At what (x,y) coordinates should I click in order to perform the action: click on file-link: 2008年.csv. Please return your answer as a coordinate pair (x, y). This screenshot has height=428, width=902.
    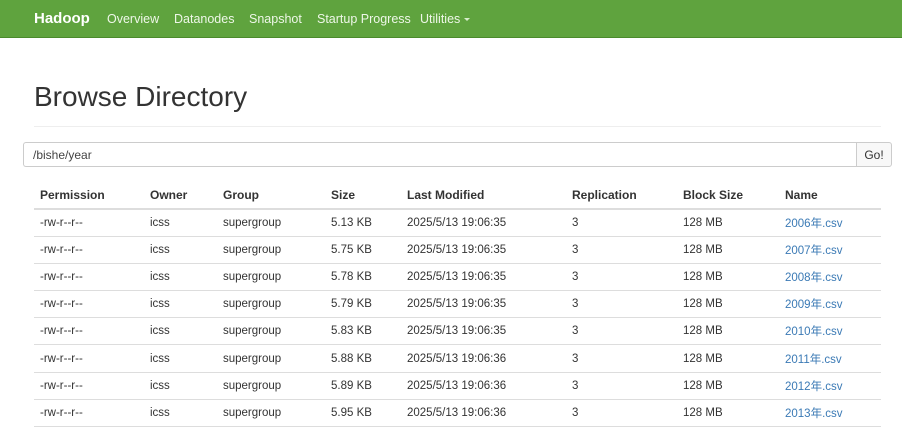
    Looking at the image, I should click on (814, 278).